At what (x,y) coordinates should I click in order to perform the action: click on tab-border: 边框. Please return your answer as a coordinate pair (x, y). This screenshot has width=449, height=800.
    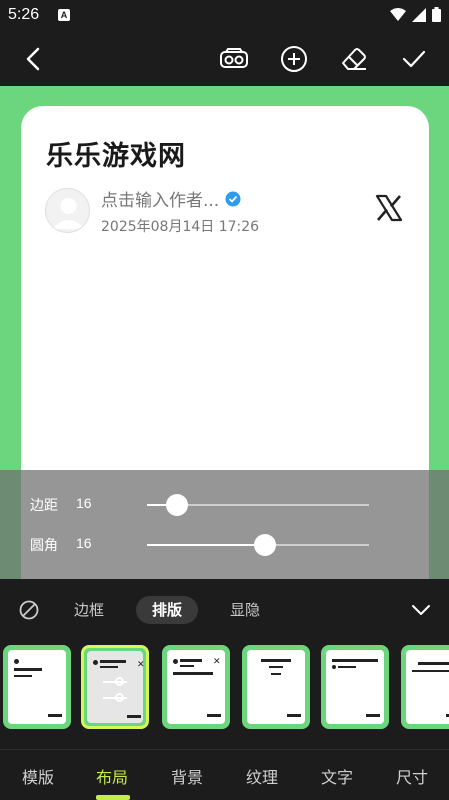
    Looking at the image, I should click on (89, 610).